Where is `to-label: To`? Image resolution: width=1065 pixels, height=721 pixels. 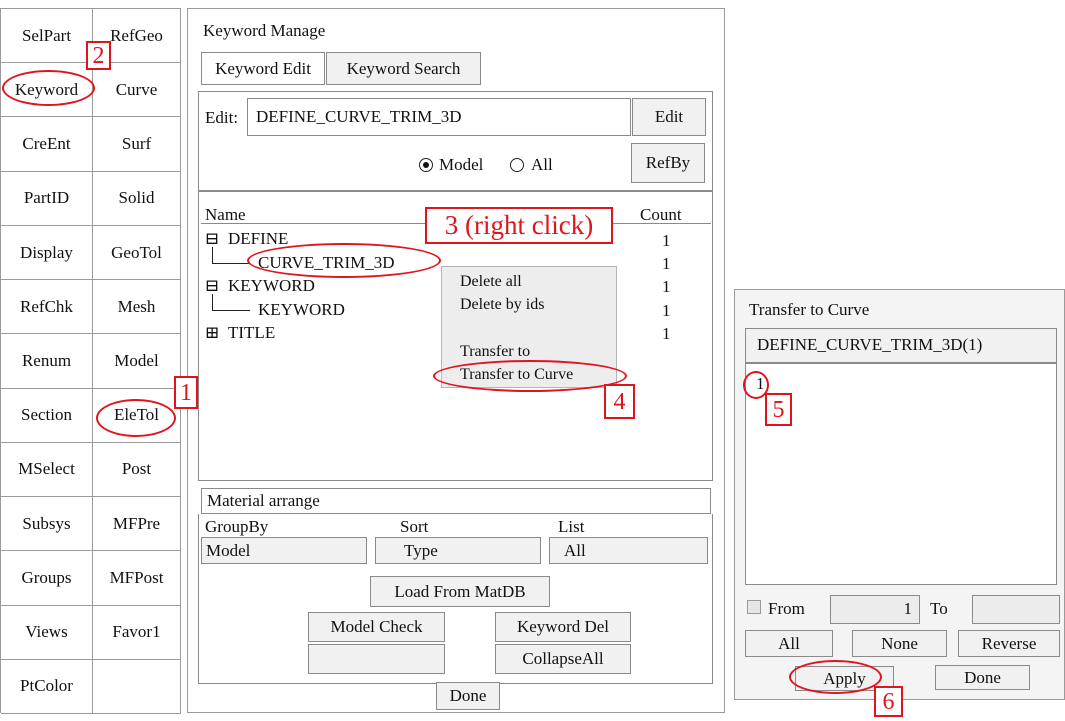 to-label: To is located at coordinates (939, 608).